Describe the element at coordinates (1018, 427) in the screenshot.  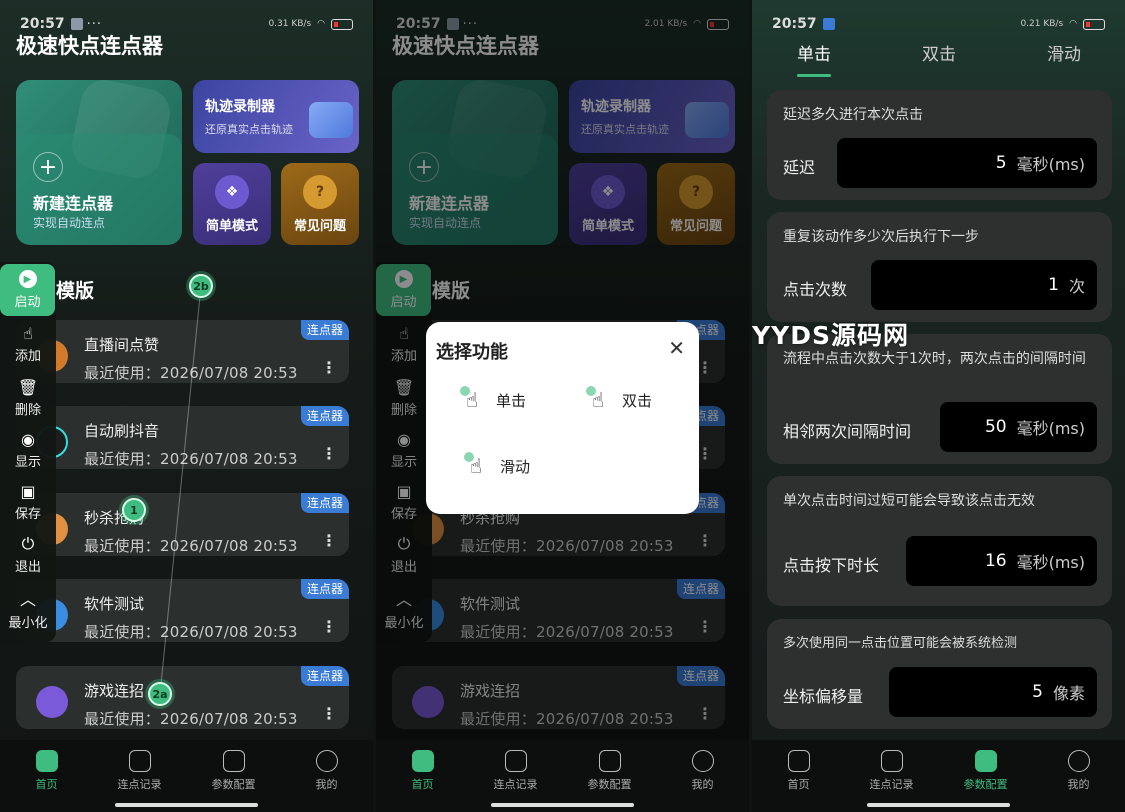
I see `interval-input: 50 毫秒(ms)` at that location.